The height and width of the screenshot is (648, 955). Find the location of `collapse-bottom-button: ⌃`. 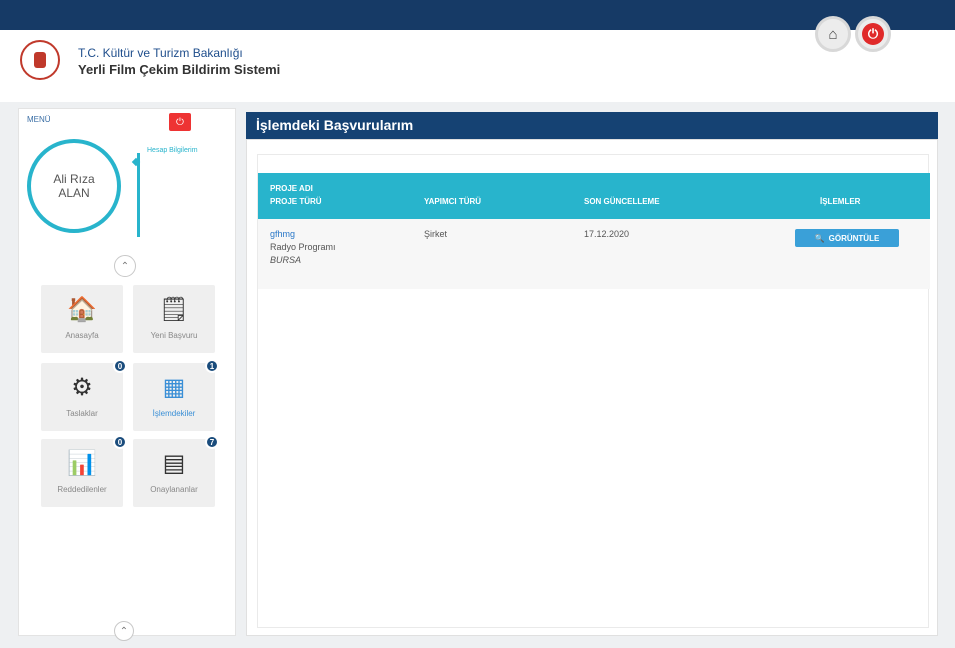

collapse-bottom-button: ⌃ is located at coordinates (124, 631).